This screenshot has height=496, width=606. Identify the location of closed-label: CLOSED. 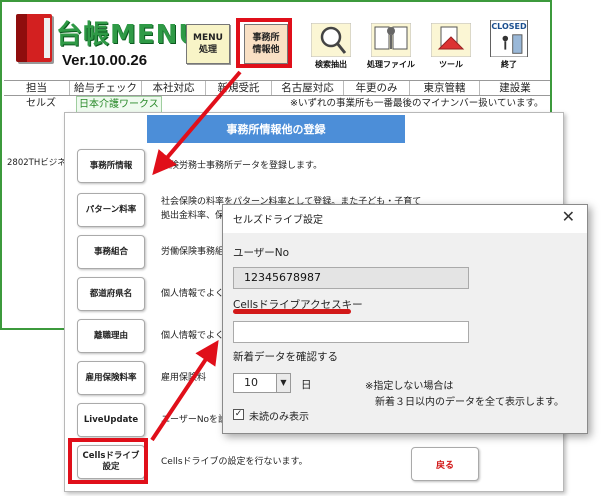
(509, 26).